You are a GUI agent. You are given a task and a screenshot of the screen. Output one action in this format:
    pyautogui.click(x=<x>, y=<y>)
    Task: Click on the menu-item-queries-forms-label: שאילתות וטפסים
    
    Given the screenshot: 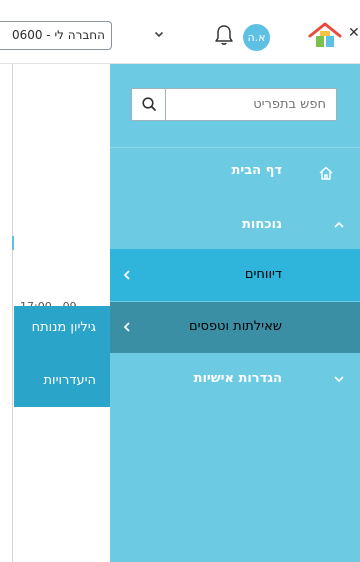 What is the action you would take?
    pyautogui.click(x=235, y=326)
    